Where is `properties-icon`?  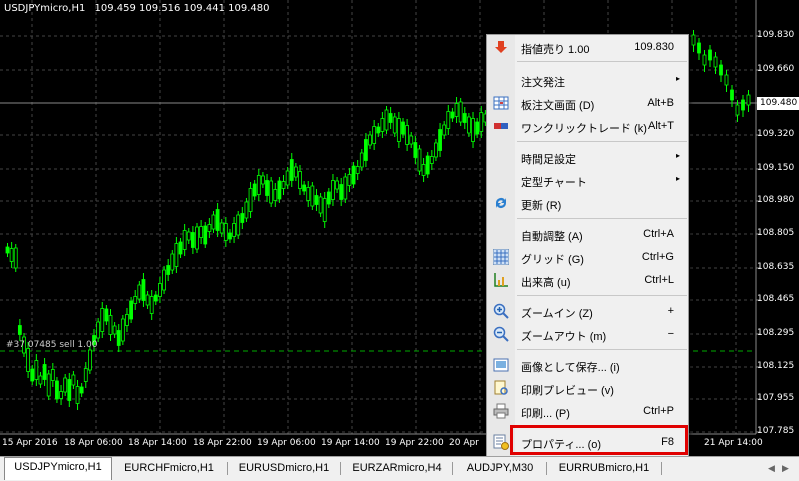
properties-icon is located at coordinates (501, 442).